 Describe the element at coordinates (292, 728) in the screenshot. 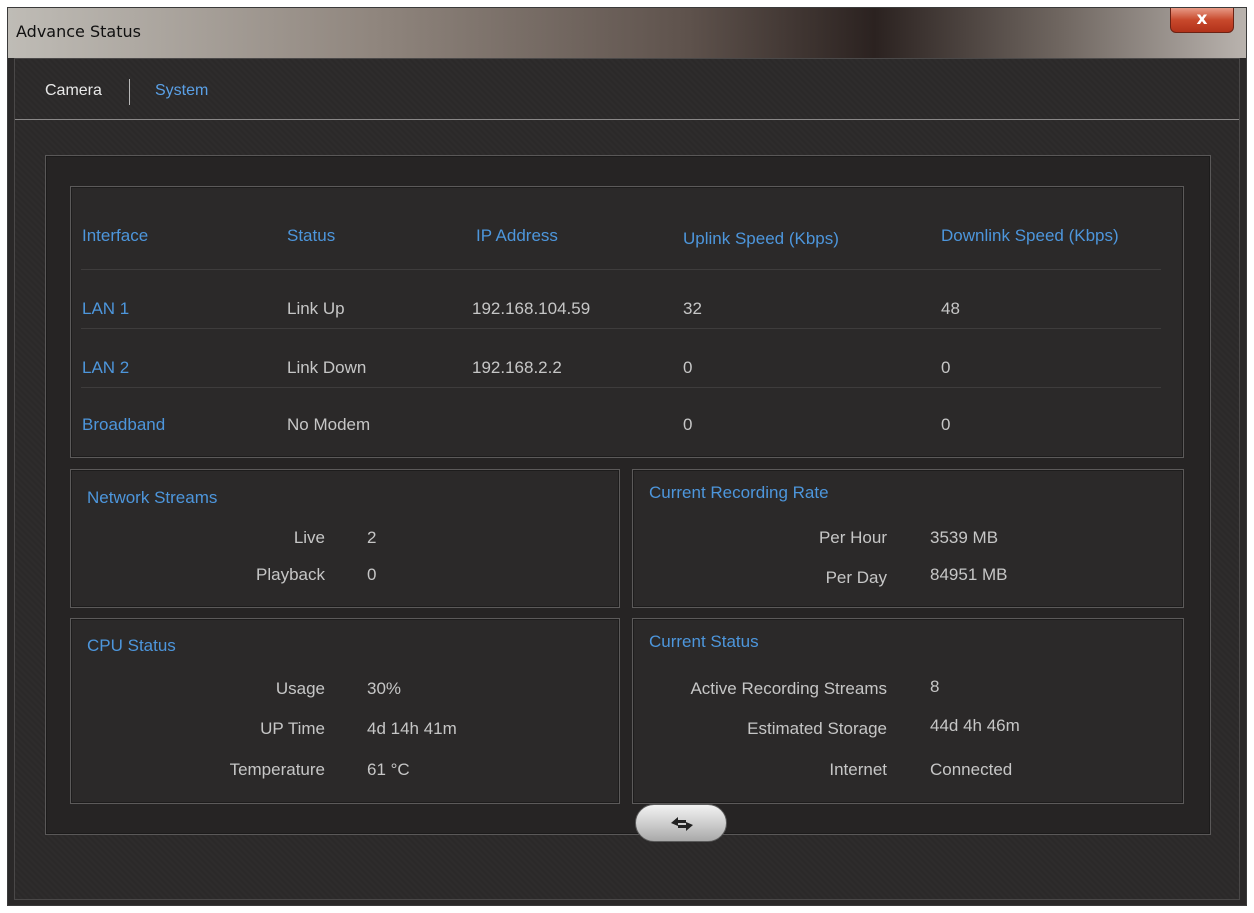

I see `uptime-label: UP Time` at that location.